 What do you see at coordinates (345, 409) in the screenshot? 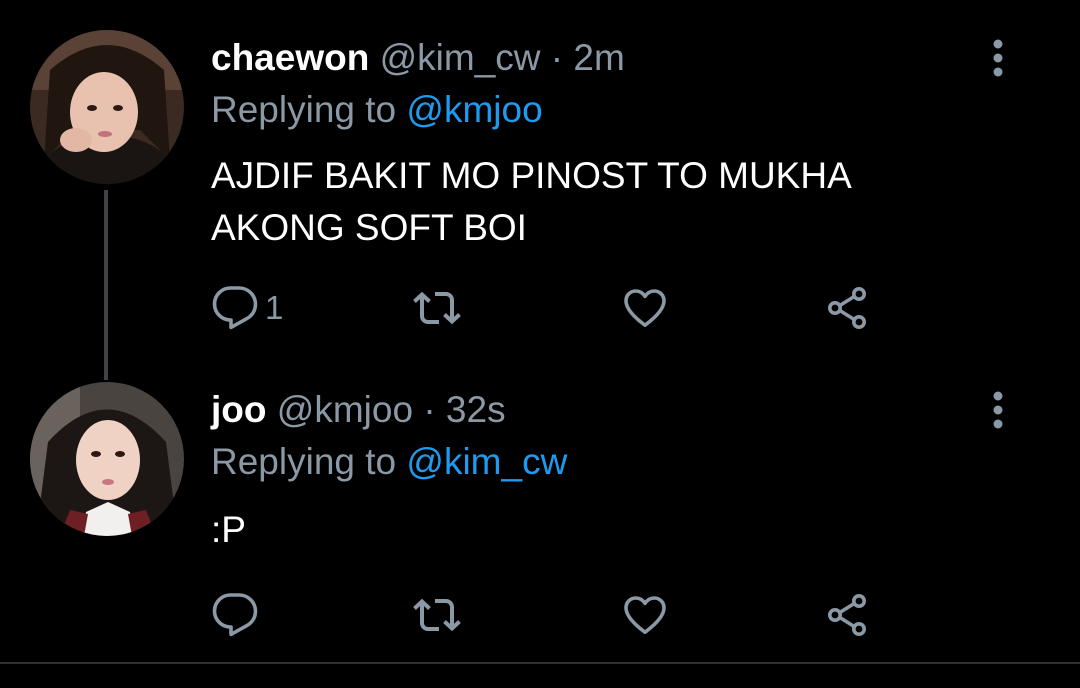
I see `user-handle: @kmjoo` at bounding box center [345, 409].